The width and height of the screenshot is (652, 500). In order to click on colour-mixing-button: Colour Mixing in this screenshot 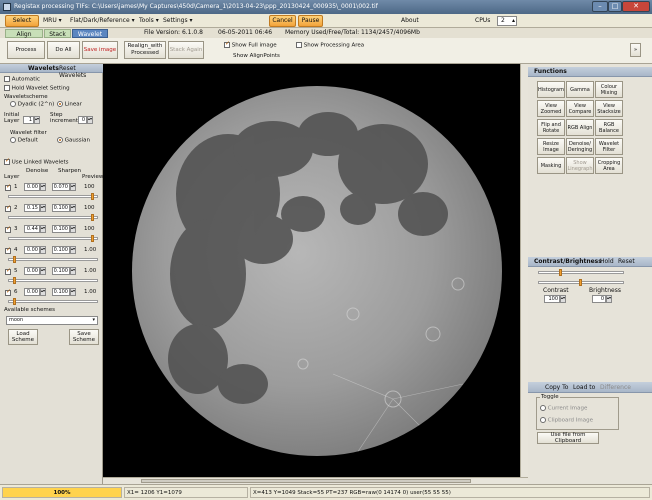, I will do `click(609, 89)`.